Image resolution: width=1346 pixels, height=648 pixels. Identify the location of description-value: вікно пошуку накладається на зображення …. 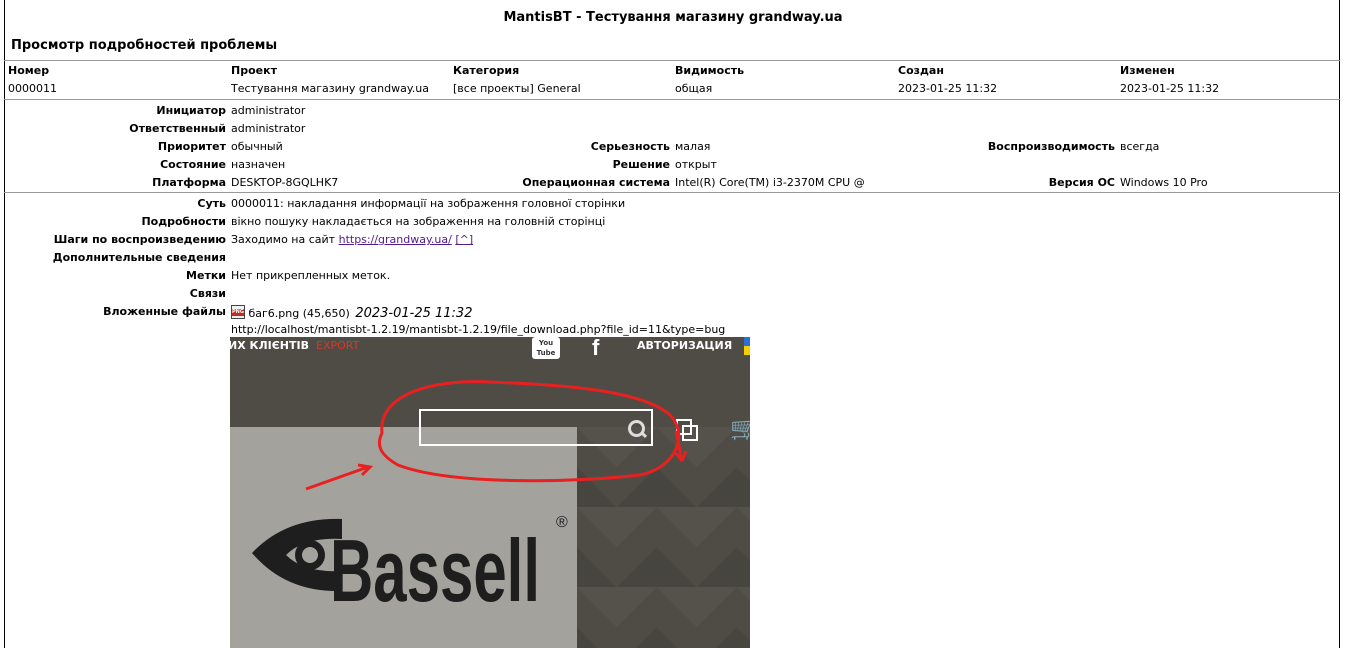
(418, 221).